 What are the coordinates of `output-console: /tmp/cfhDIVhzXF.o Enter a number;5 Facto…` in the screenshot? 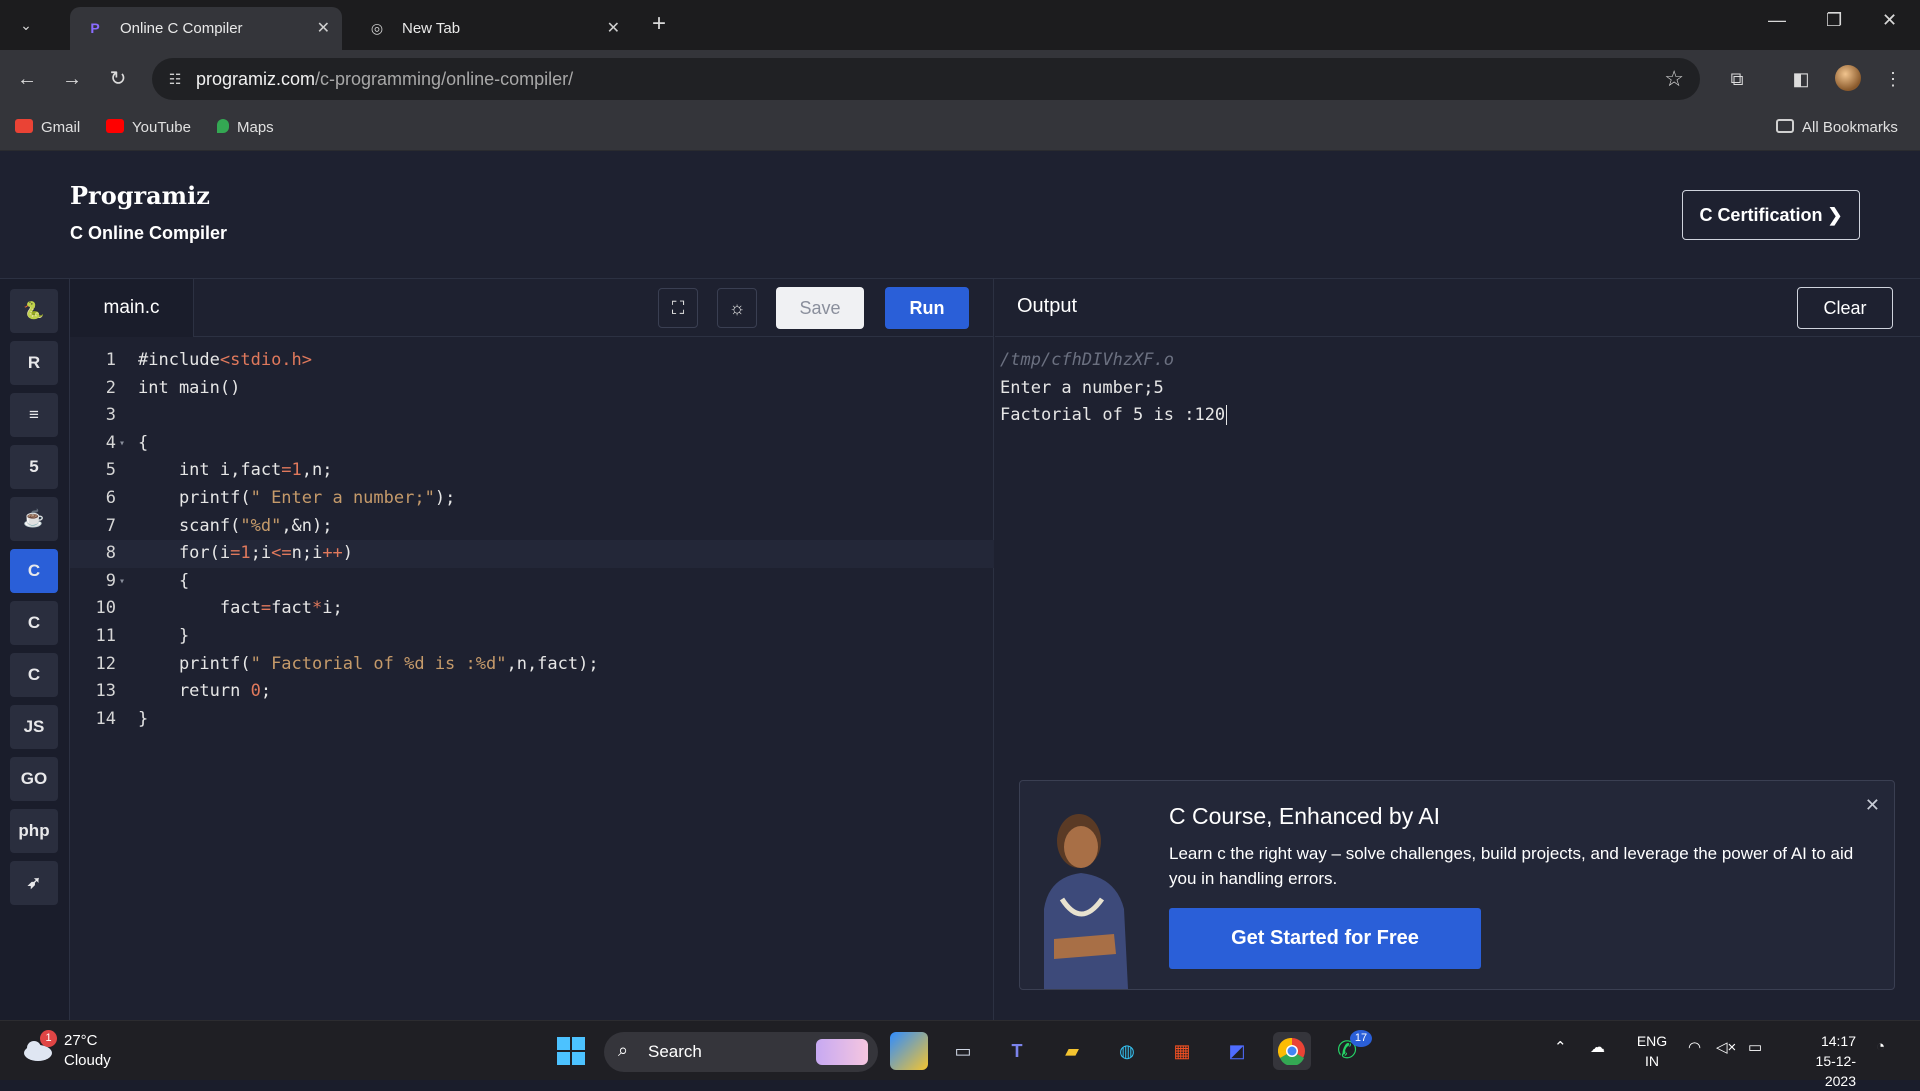 It's located at (1114, 388).